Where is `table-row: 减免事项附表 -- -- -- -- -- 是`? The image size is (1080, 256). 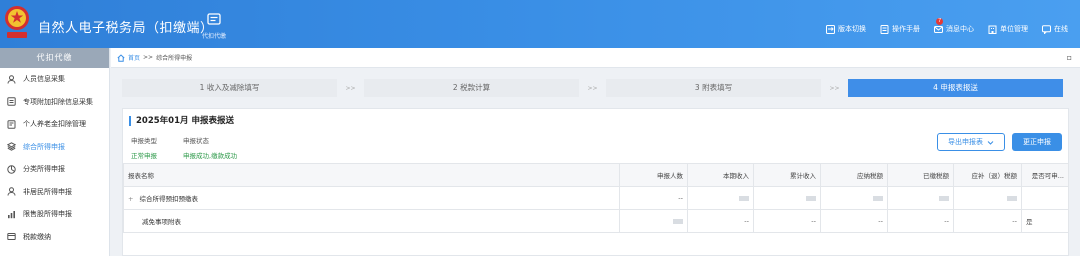 table-row: 减免事项附表 -- -- -- -- -- 是 is located at coordinates (596, 221).